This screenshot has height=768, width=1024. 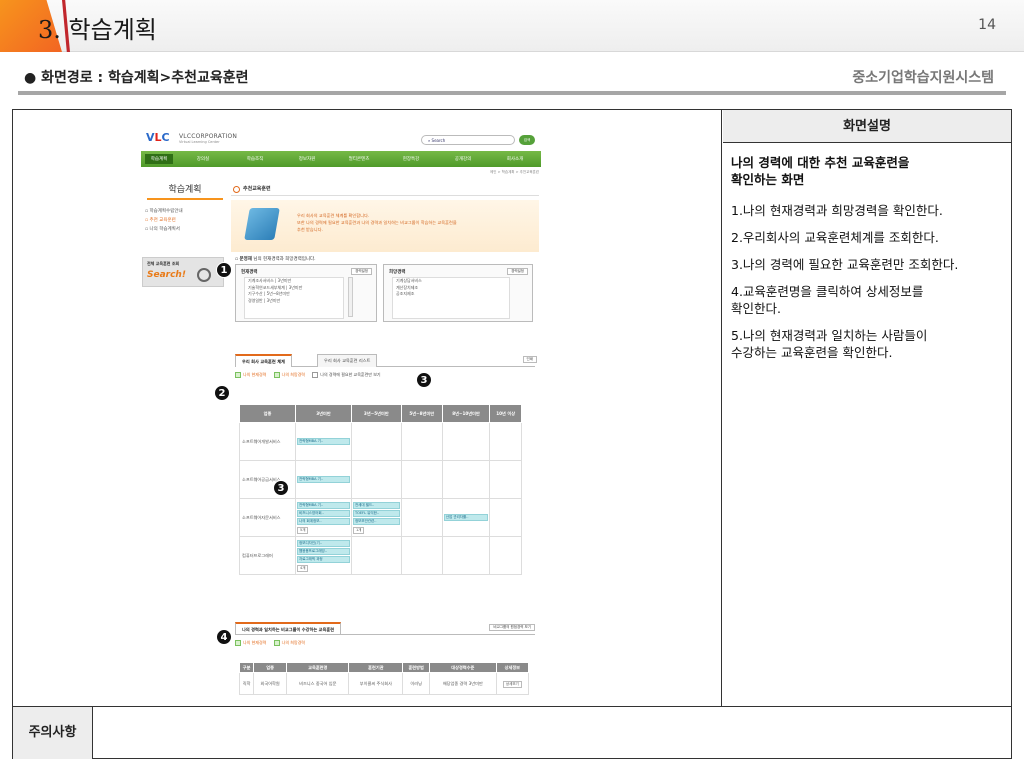 I want to click on column-header: 구분, so click(x=246, y=667).